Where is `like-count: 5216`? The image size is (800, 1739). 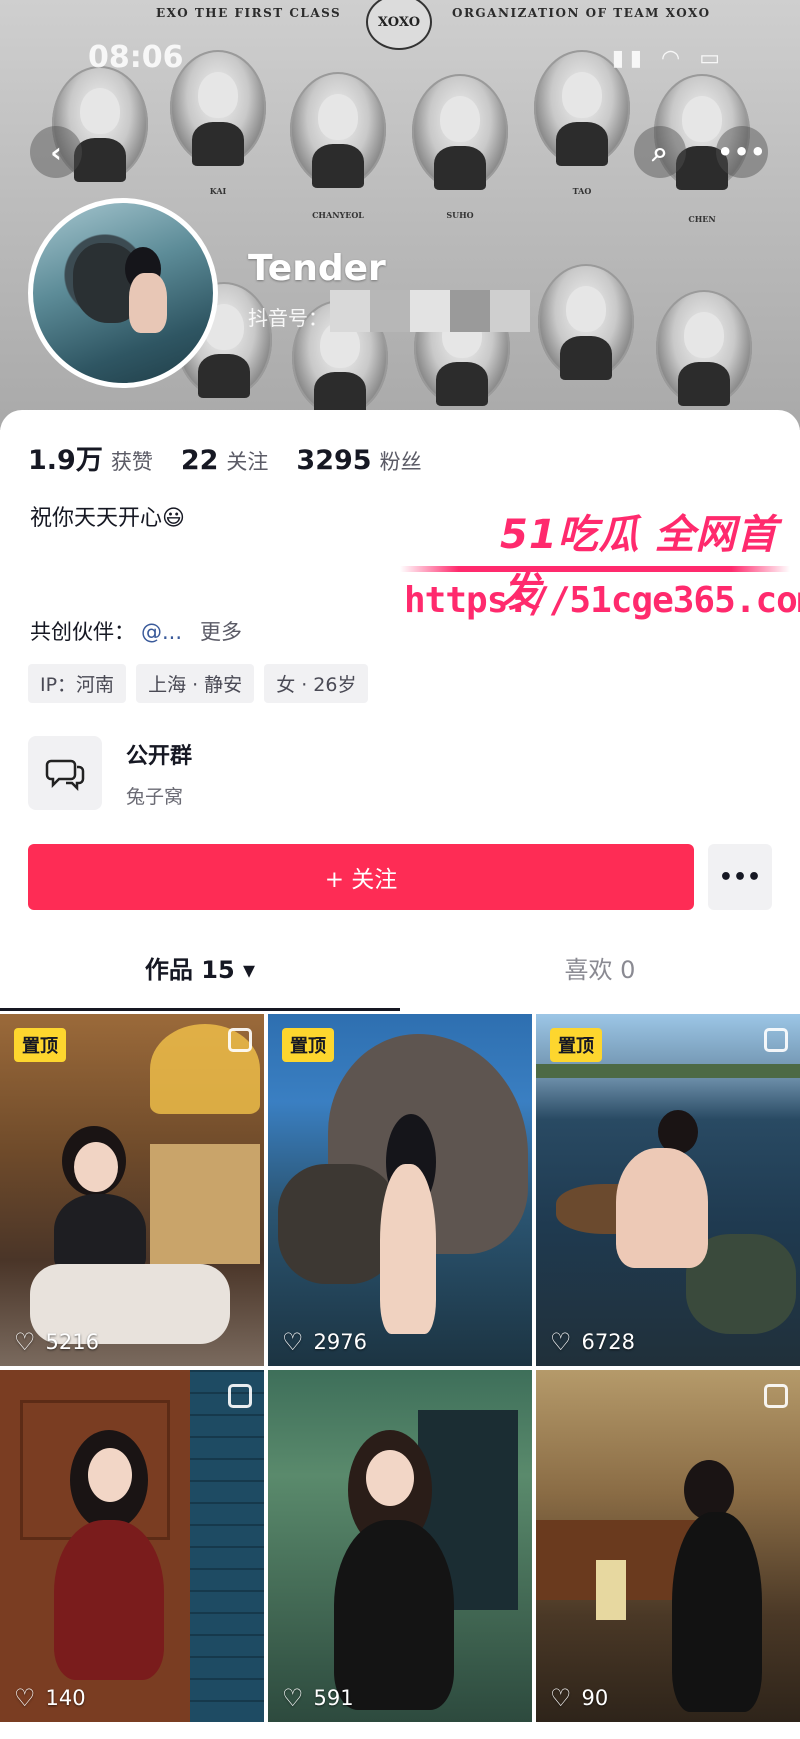
like-count: 5216 is located at coordinates (72, 1342).